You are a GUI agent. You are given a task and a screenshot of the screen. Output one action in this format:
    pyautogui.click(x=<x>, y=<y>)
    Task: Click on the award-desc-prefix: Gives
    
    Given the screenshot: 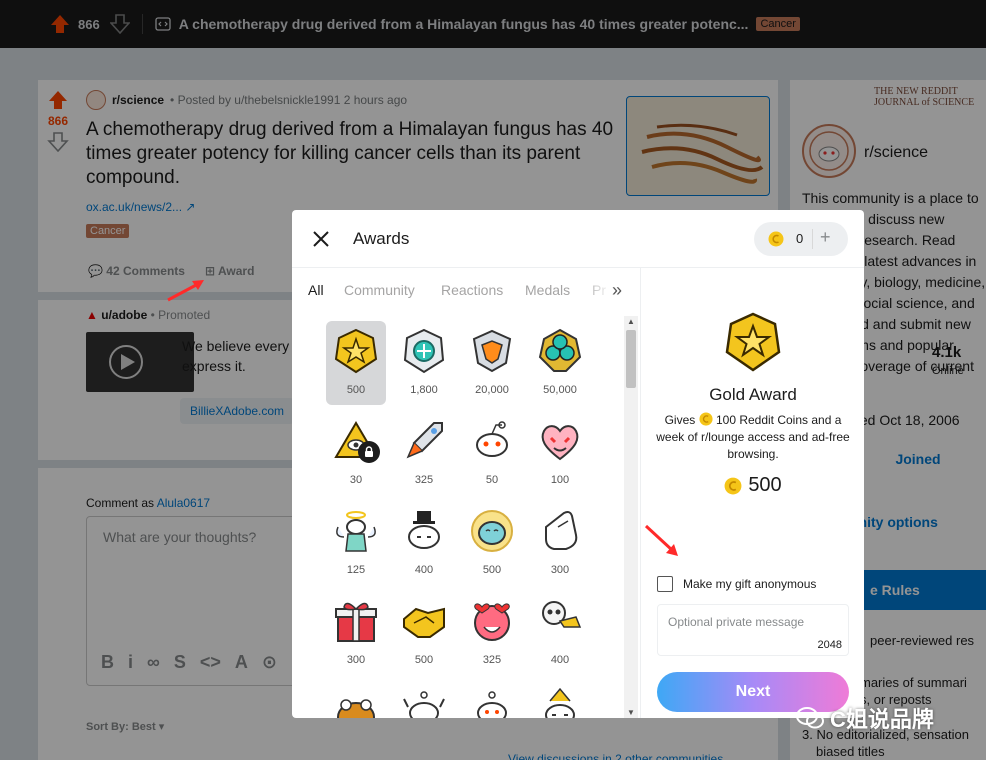 What is the action you would take?
    pyautogui.click(x=680, y=420)
    